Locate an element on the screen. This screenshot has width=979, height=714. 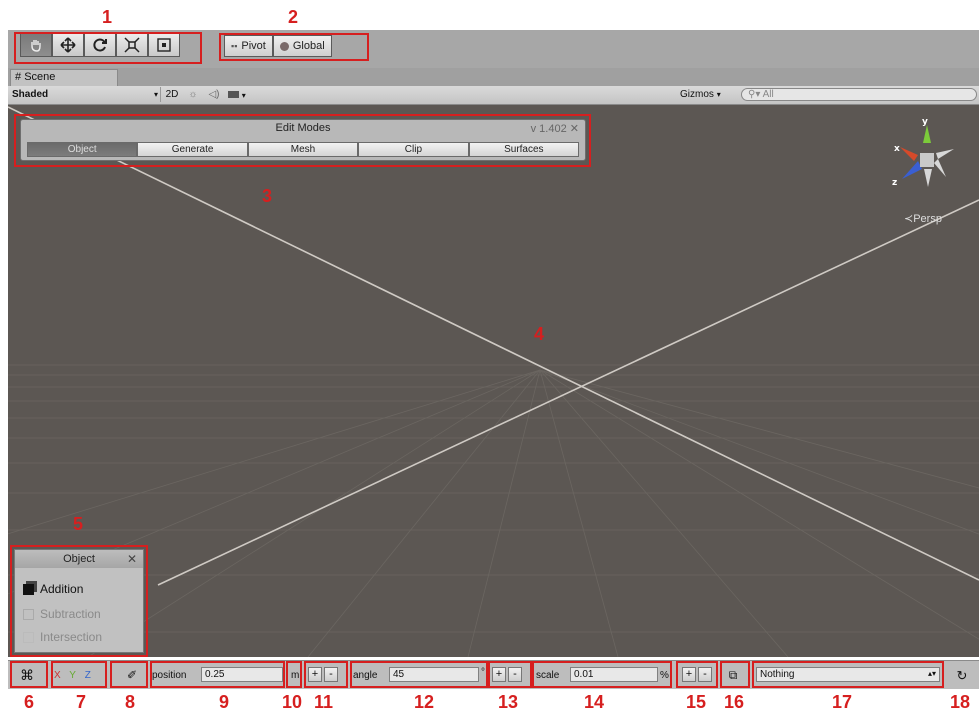
annotation-number-5: 5 is located at coordinates (78, 524).